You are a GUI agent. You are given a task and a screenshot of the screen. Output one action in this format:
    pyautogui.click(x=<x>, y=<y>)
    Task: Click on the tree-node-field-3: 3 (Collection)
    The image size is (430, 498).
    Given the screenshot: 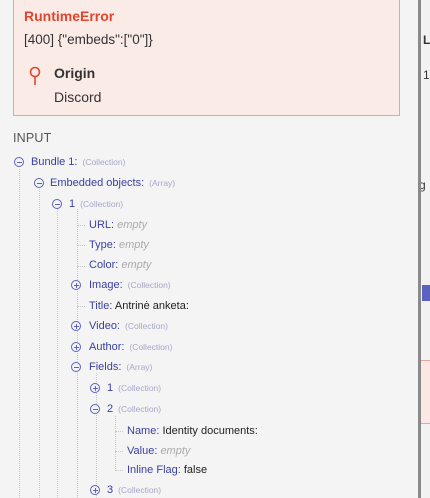 What is the action you would take?
    pyautogui.click(x=134, y=490)
    